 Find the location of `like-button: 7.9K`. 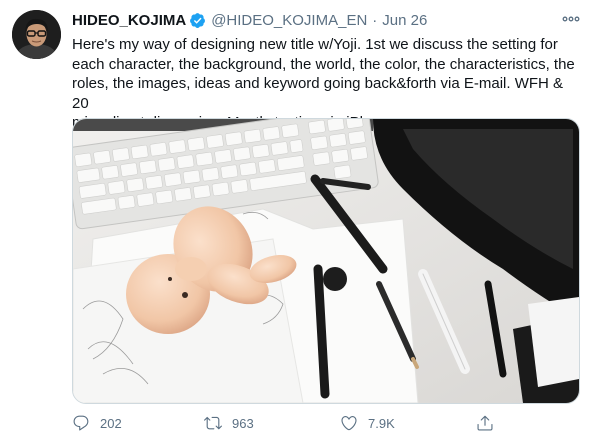

like-button: 7.9K is located at coordinates (367, 423).